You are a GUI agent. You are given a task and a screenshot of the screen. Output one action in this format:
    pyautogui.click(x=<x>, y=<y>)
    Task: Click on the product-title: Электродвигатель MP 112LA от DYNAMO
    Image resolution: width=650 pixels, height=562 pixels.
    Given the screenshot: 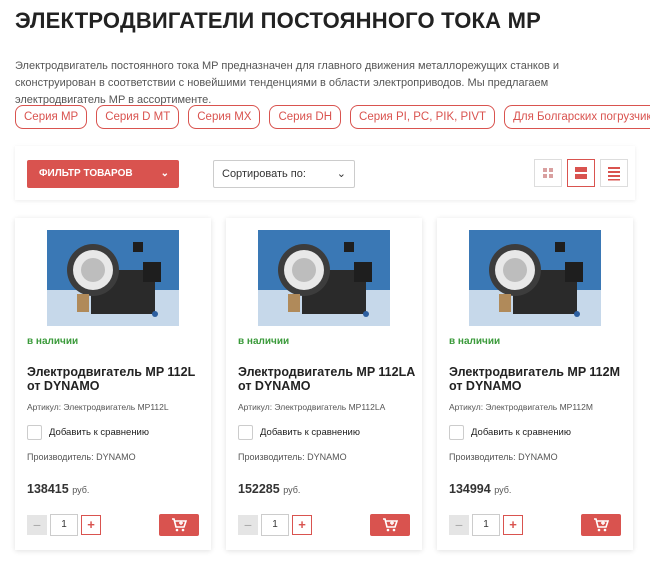 What is the action you would take?
    pyautogui.click(x=327, y=379)
    